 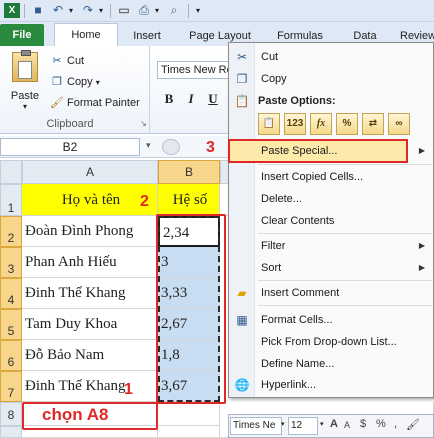 What do you see at coordinates (143, 123) in the screenshot?
I see `clipboard-launcher-icon: ↘` at bounding box center [143, 123].